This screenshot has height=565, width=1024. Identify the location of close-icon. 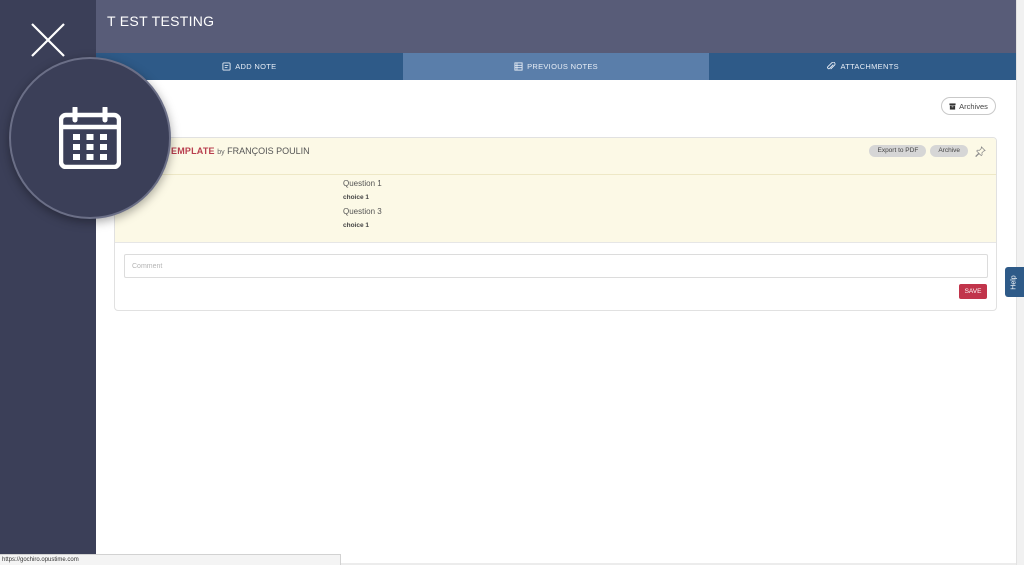
(48, 40).